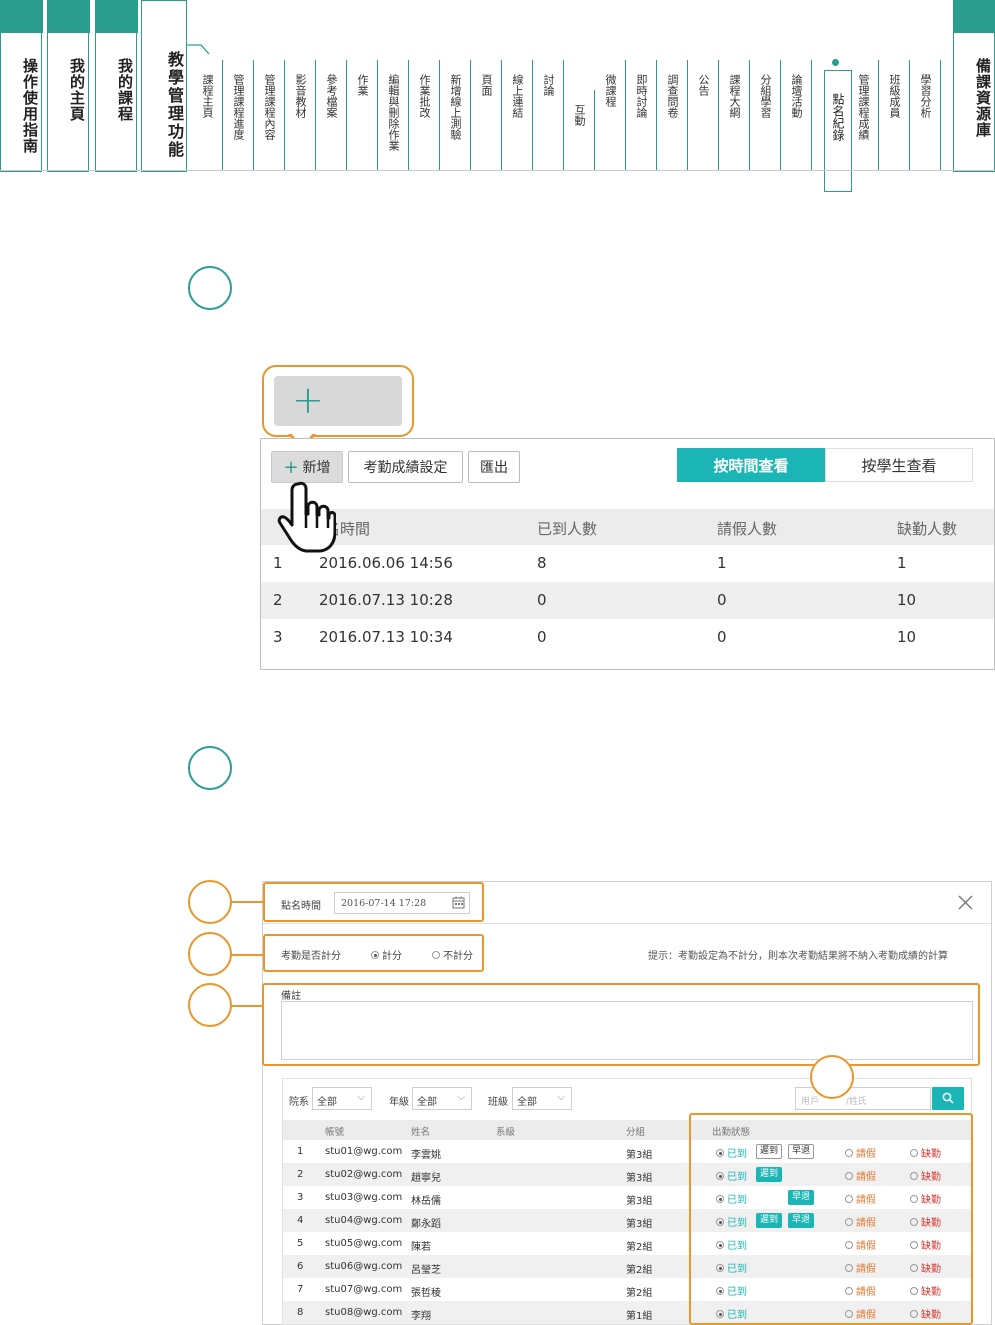 Image resolution: width=995 pixels, height=1325 pixels. Describe the element at coordinates (948, 1098) in the screenshot. I see `search-button` at that location.